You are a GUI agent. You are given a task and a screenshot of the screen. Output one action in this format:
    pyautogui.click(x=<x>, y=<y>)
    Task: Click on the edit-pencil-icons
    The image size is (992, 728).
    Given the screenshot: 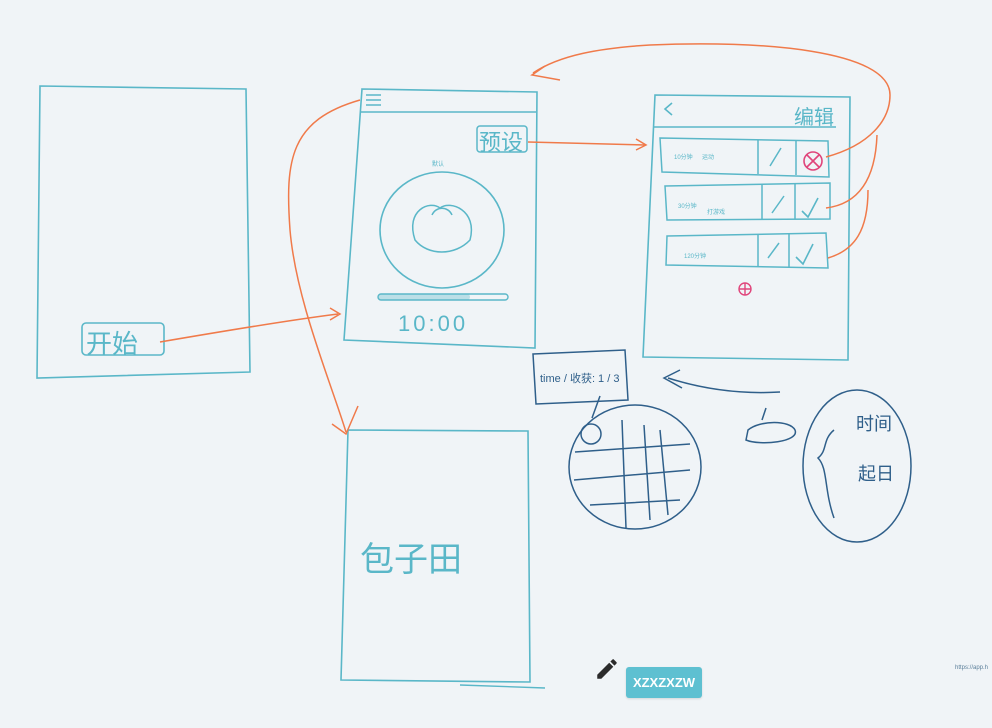 What is the action you would take?
    pyautogui.click(x=776, y=203)
    